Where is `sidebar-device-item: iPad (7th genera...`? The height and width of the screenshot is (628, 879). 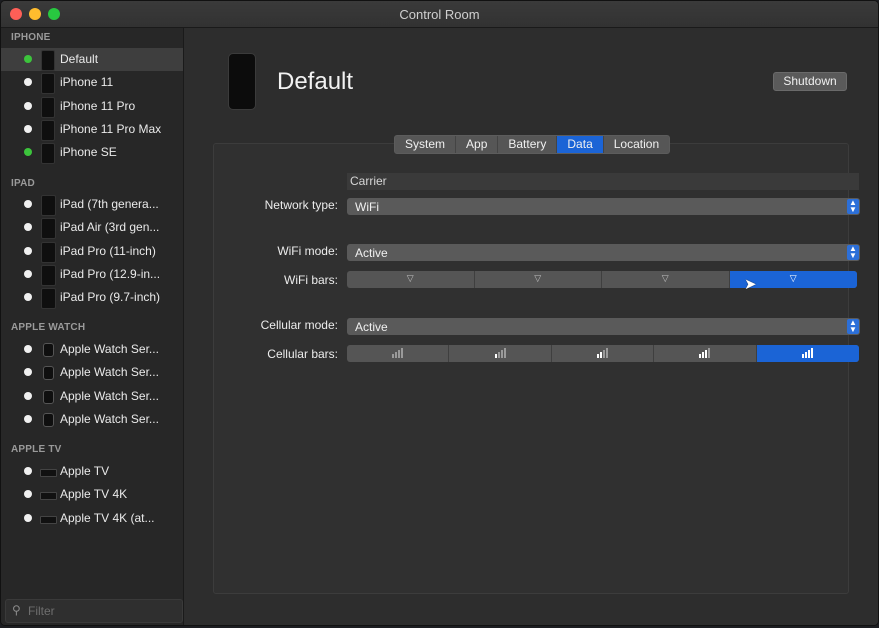
sidebar-device-item: iPad (7th genera... is located at coordinates (92, 204).